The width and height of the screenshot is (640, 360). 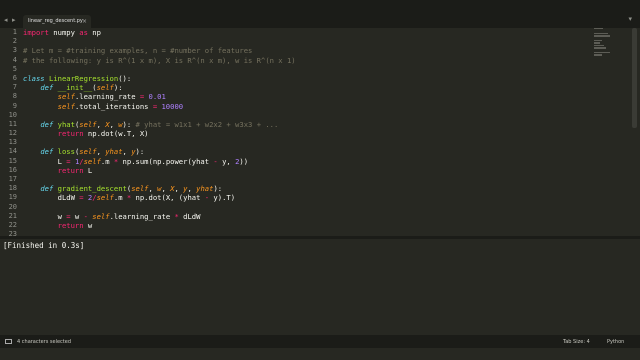 I want to click on status-bar: 4 characters selected Tab Size: 4 Python, so click(x=320, y=341).